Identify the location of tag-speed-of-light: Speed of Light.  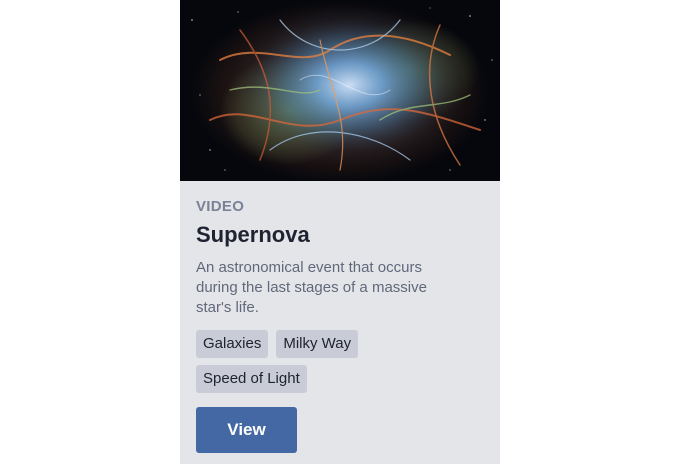
(251, 379).